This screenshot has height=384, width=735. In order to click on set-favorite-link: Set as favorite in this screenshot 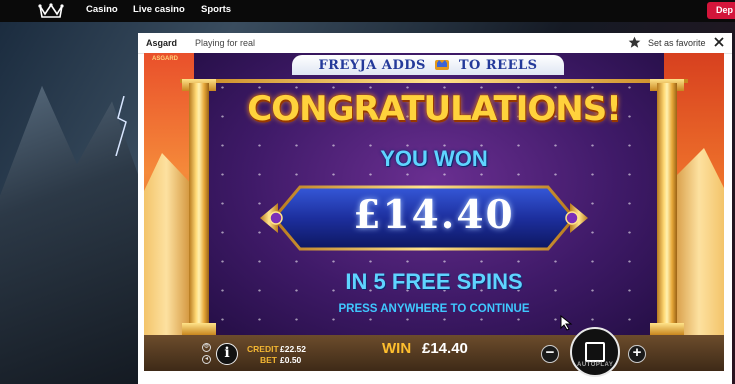, I will do `click(677, 43)`.